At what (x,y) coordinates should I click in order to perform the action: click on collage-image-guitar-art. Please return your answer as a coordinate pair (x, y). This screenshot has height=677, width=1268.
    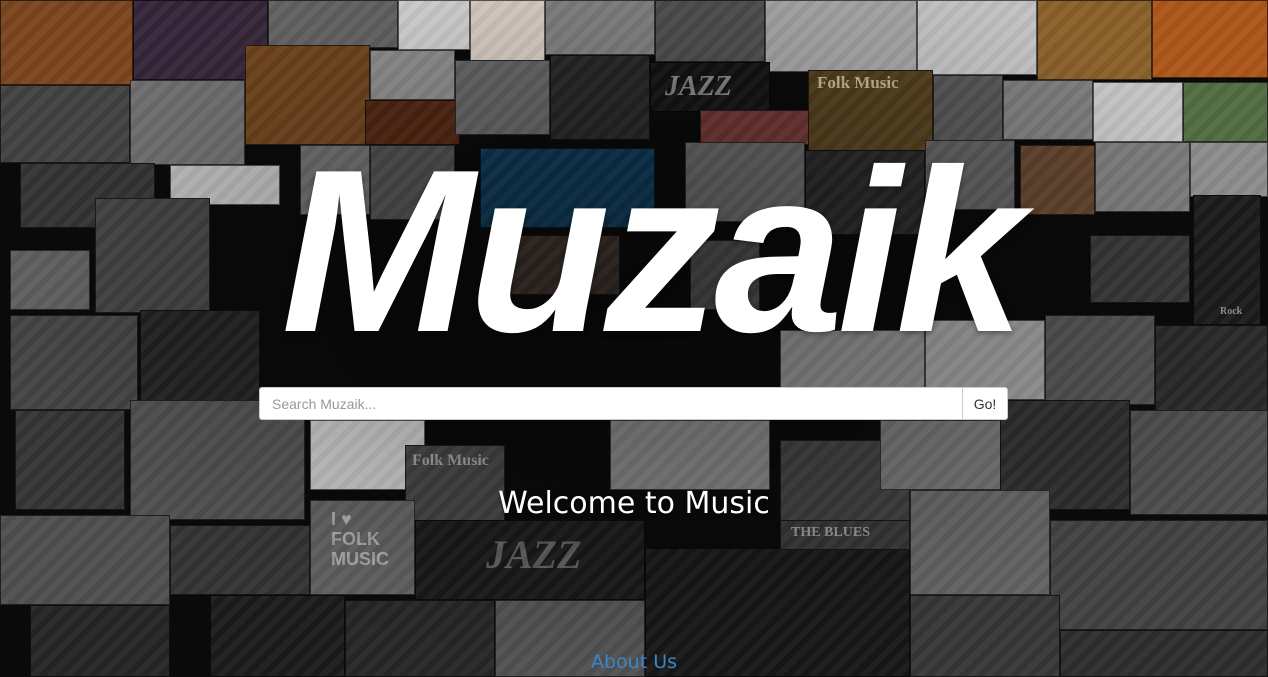
    Looking at the image, I should click on (434, 25).